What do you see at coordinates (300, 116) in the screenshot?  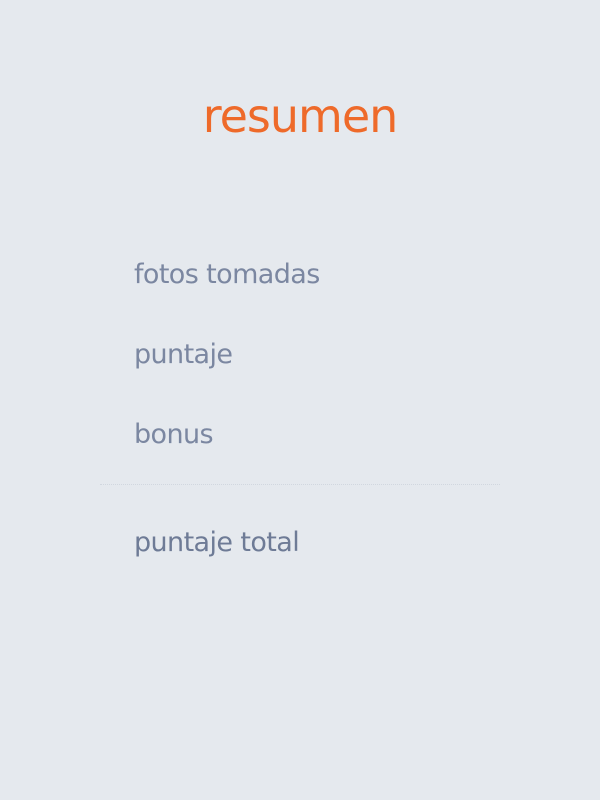 I see `page-title: resumen` at bounding box center [300, 116].